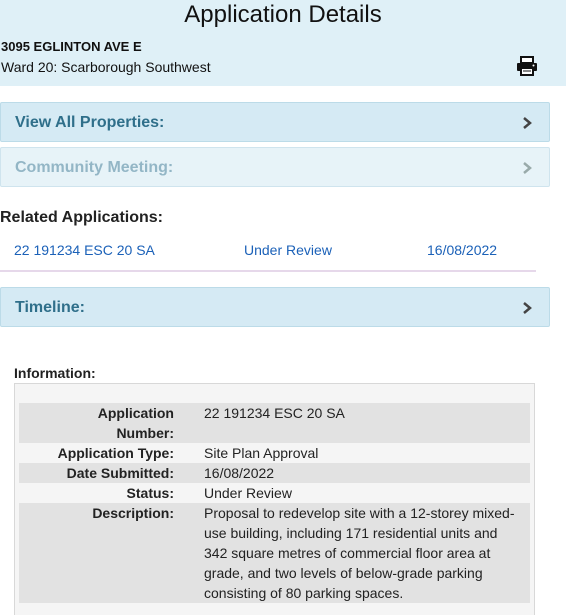  I want to click on status-label: Status:, so click(150, 493).